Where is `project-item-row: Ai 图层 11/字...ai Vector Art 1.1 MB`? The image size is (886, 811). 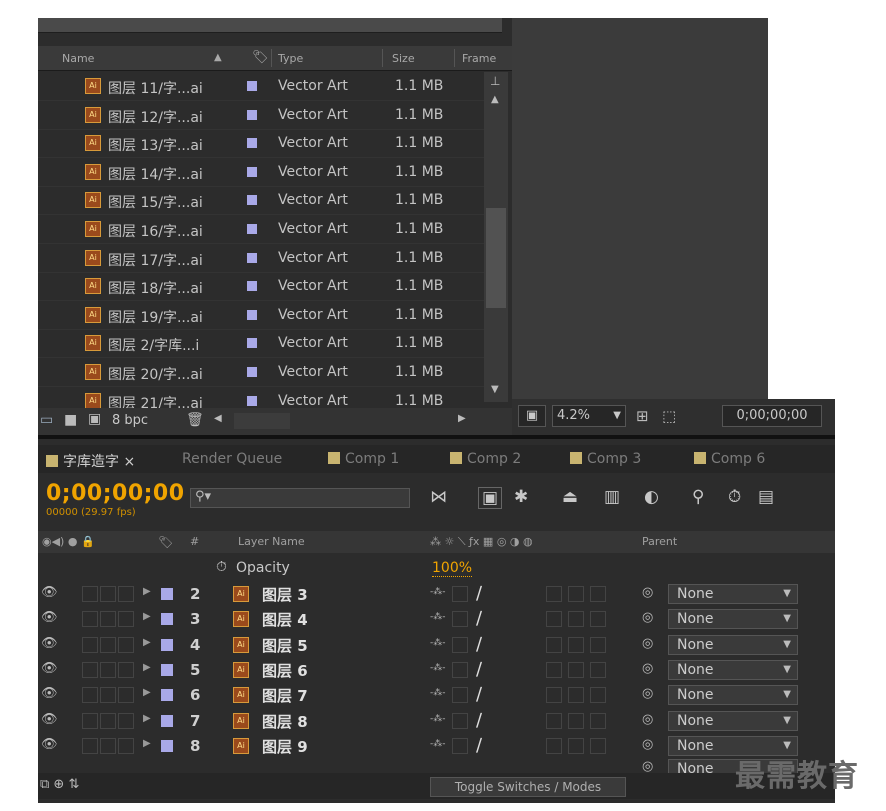 project-item-row: Ai 图层 11/字...ai Vector Art 1.1 MB is located at coordinates (261, 86).